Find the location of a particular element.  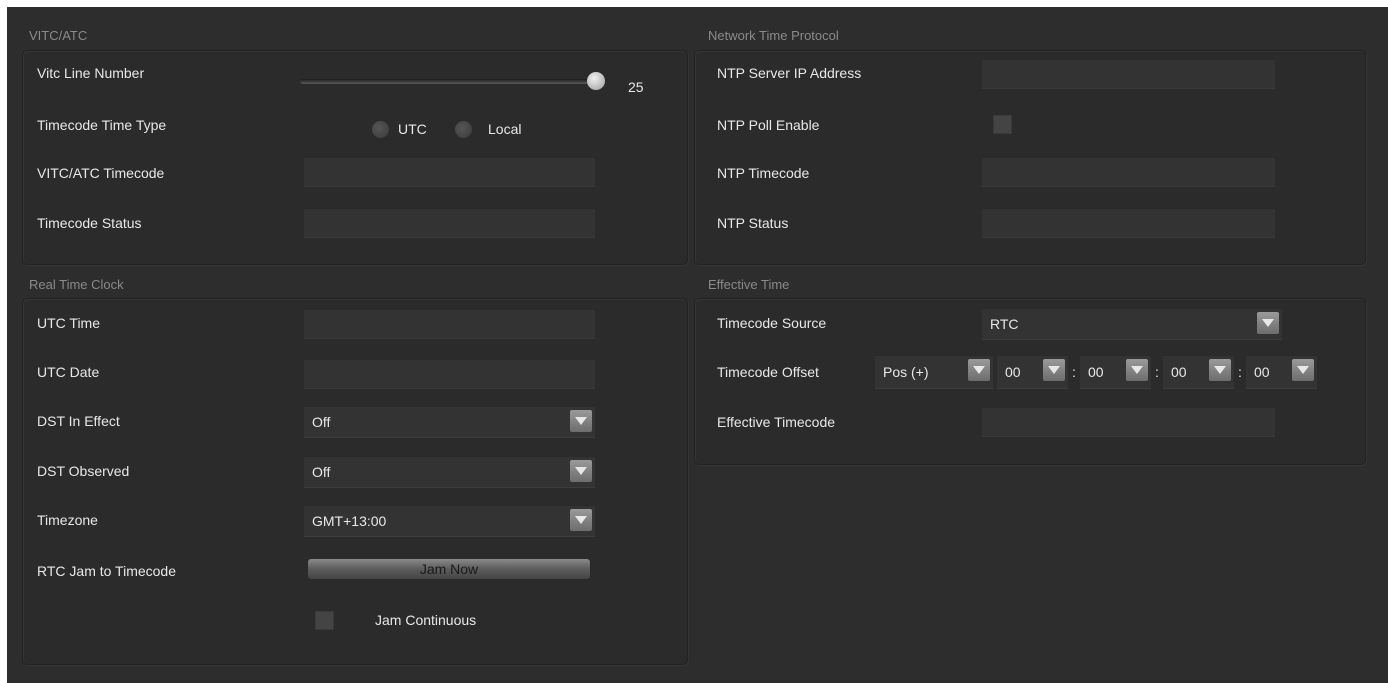

utc-date-field is located at coordinates (449, 374).